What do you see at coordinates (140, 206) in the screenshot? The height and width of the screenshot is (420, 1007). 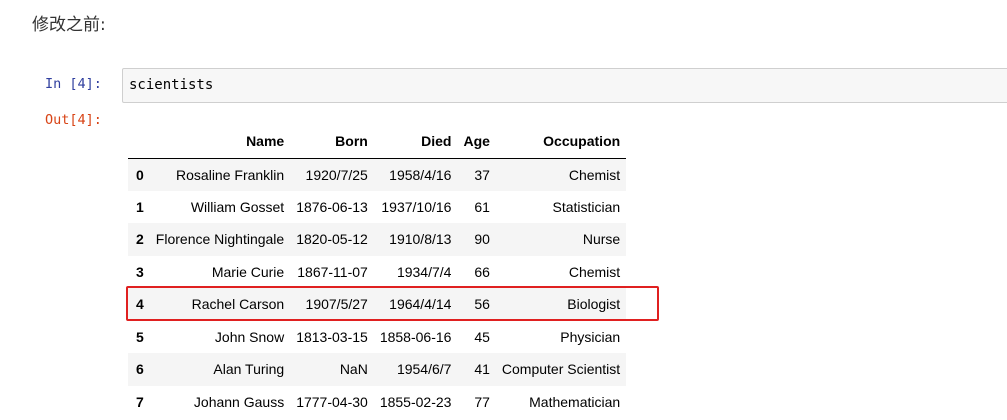 I see `row-index: 1` at bounding box center [140, 206].